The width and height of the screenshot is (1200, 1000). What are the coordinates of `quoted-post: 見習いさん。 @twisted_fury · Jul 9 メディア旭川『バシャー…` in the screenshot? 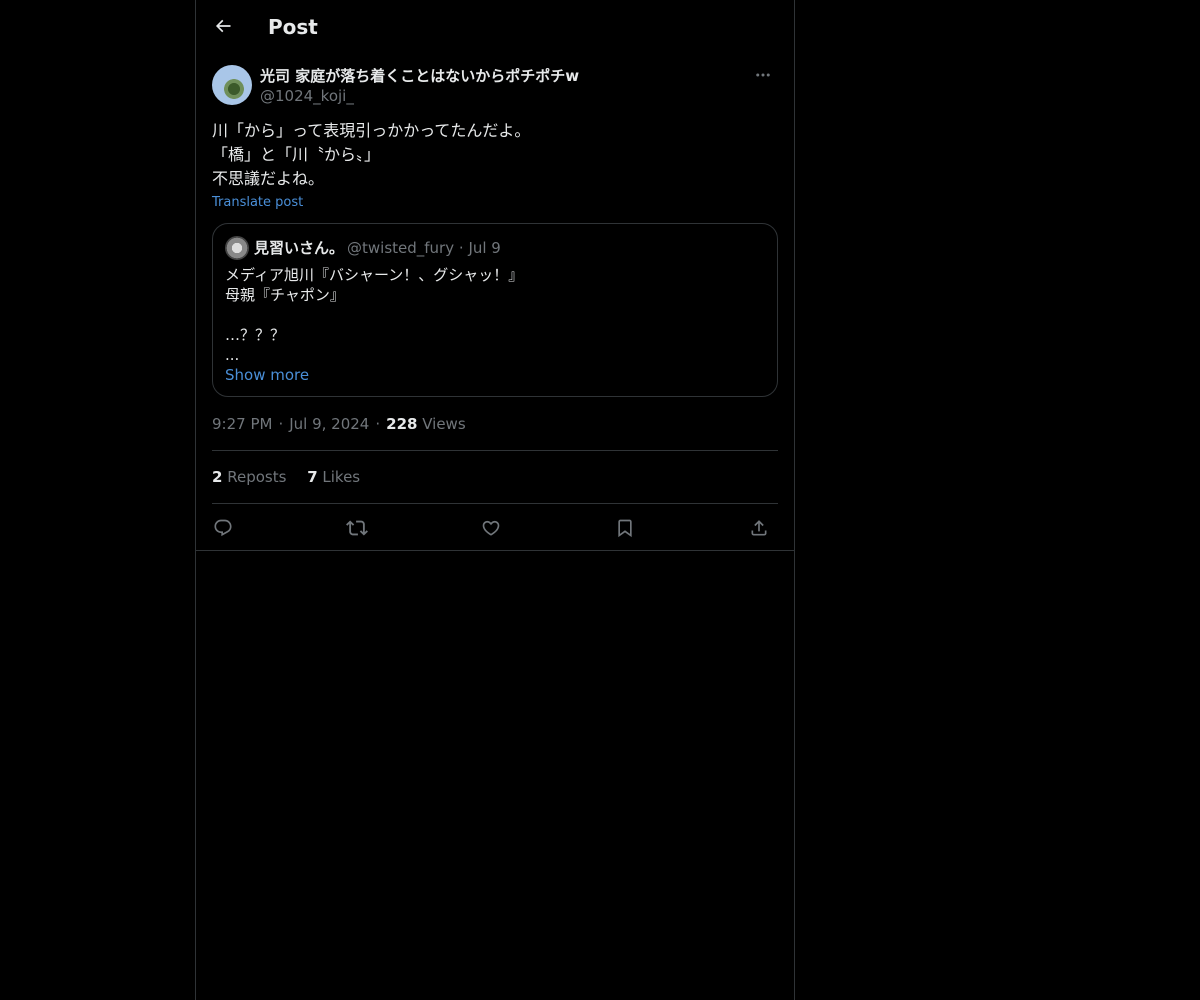 It's located at (495, 310).